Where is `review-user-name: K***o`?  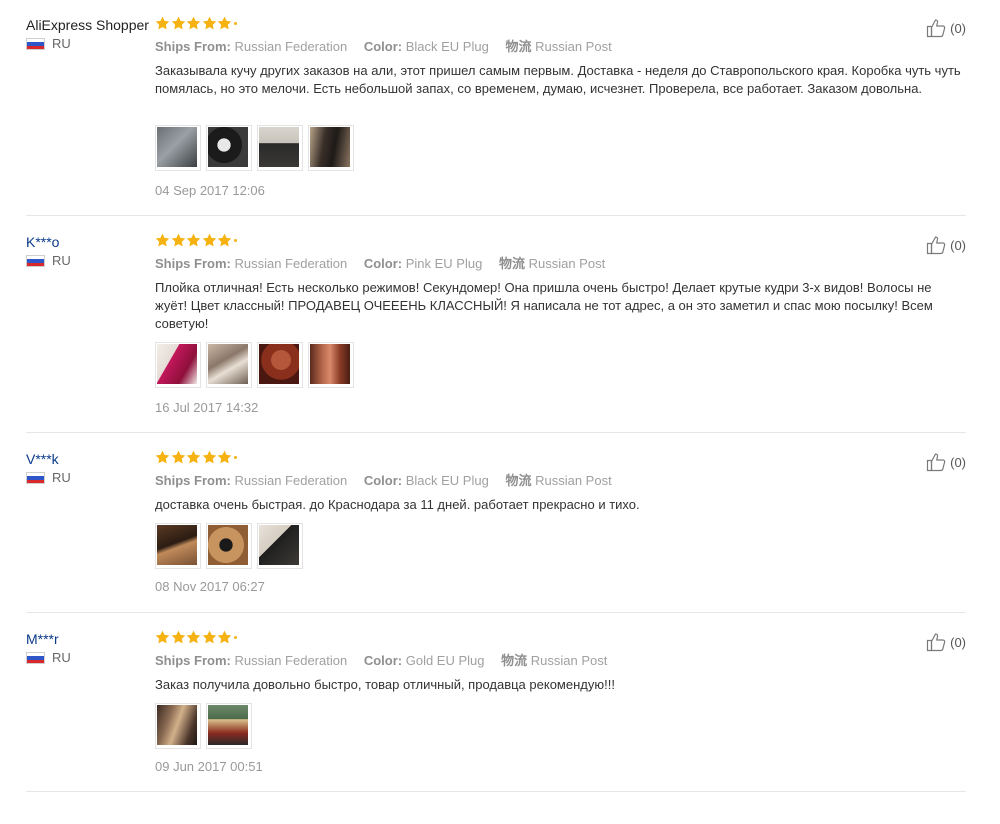 review-user-name: K***o is located at coordinates (42, 242).